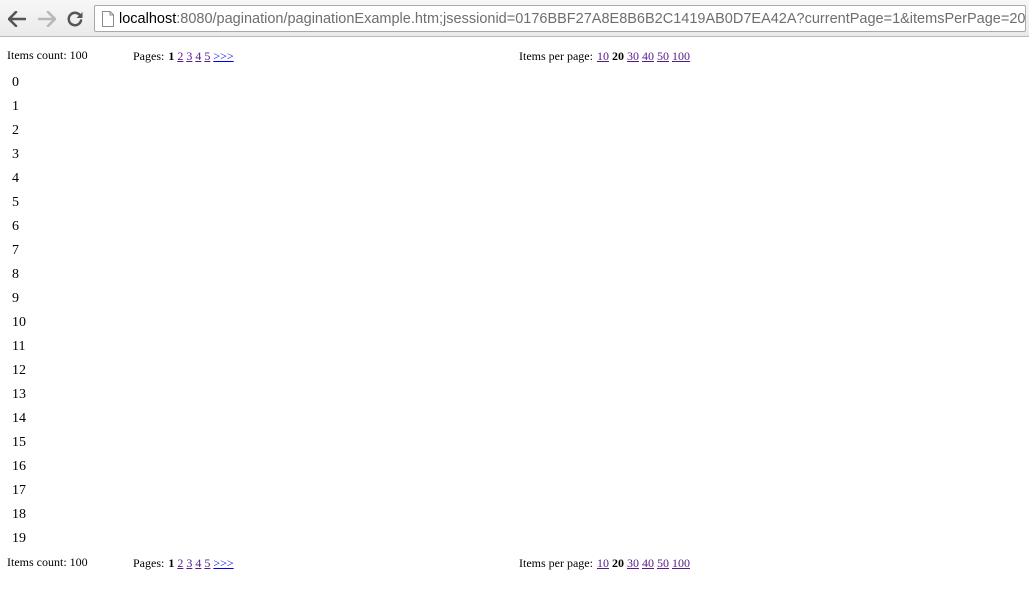 Image resolution: width=1029 pixels, height=594 pixels. What do you see at coordinates (15, 202) in the screenshot?
I see `list-item: 5` at bounding box center [15, 202].